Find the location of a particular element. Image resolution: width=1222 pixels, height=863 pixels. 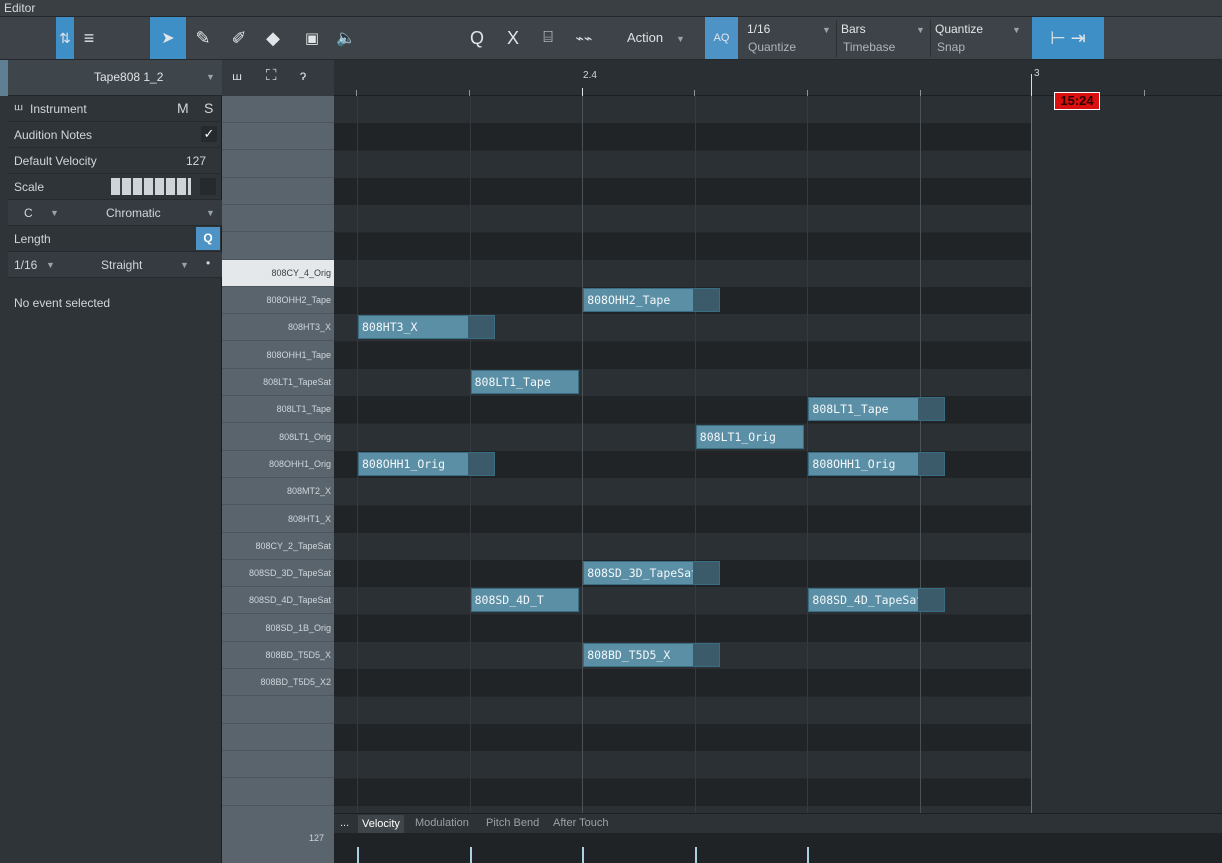

paint-tool-icon: ✐ is located at coordinates (239, 38).